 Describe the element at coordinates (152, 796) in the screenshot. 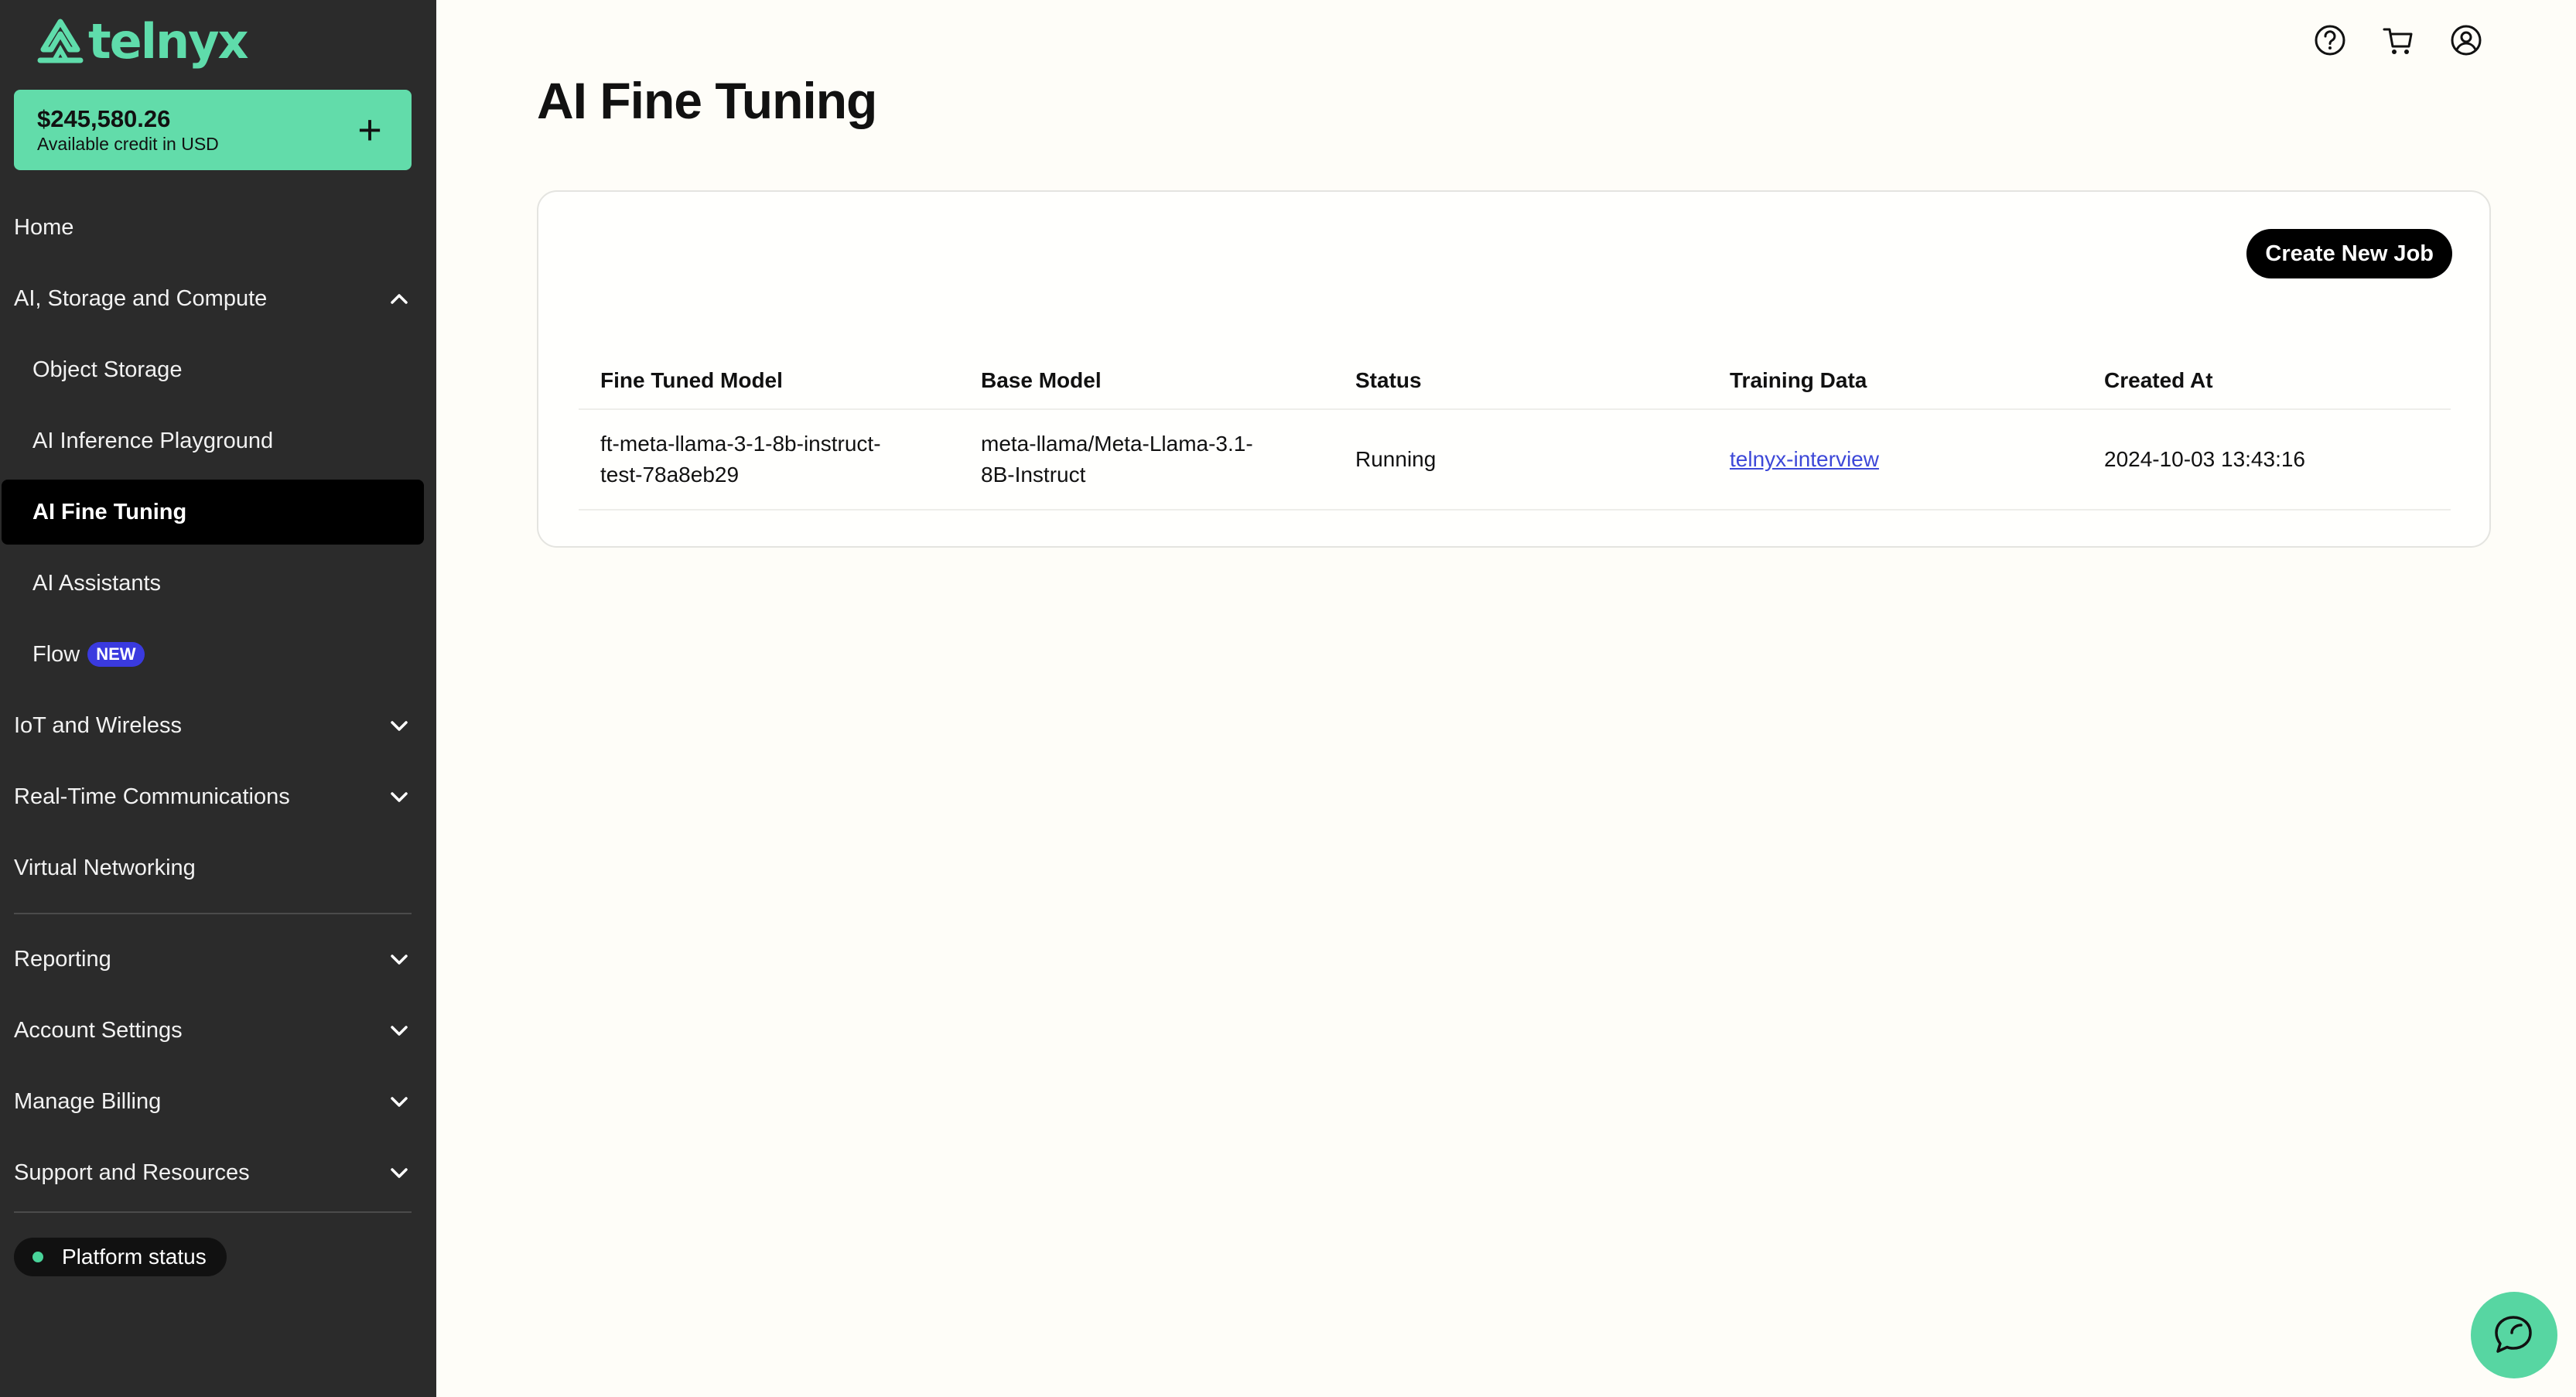

I see `sidebar-item-label: Real-Time Communications` at that location.